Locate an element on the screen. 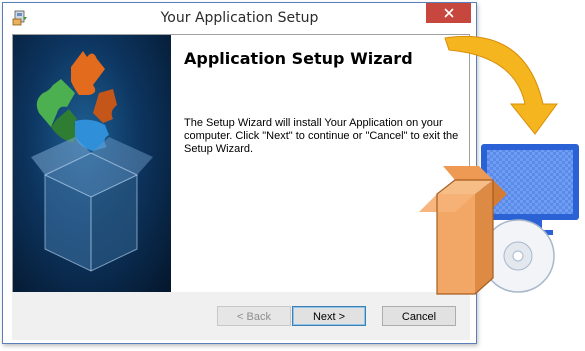 Image resolution: width=585 pixels, height=351 pixels. close-icon is located at coordinates (448, 13).